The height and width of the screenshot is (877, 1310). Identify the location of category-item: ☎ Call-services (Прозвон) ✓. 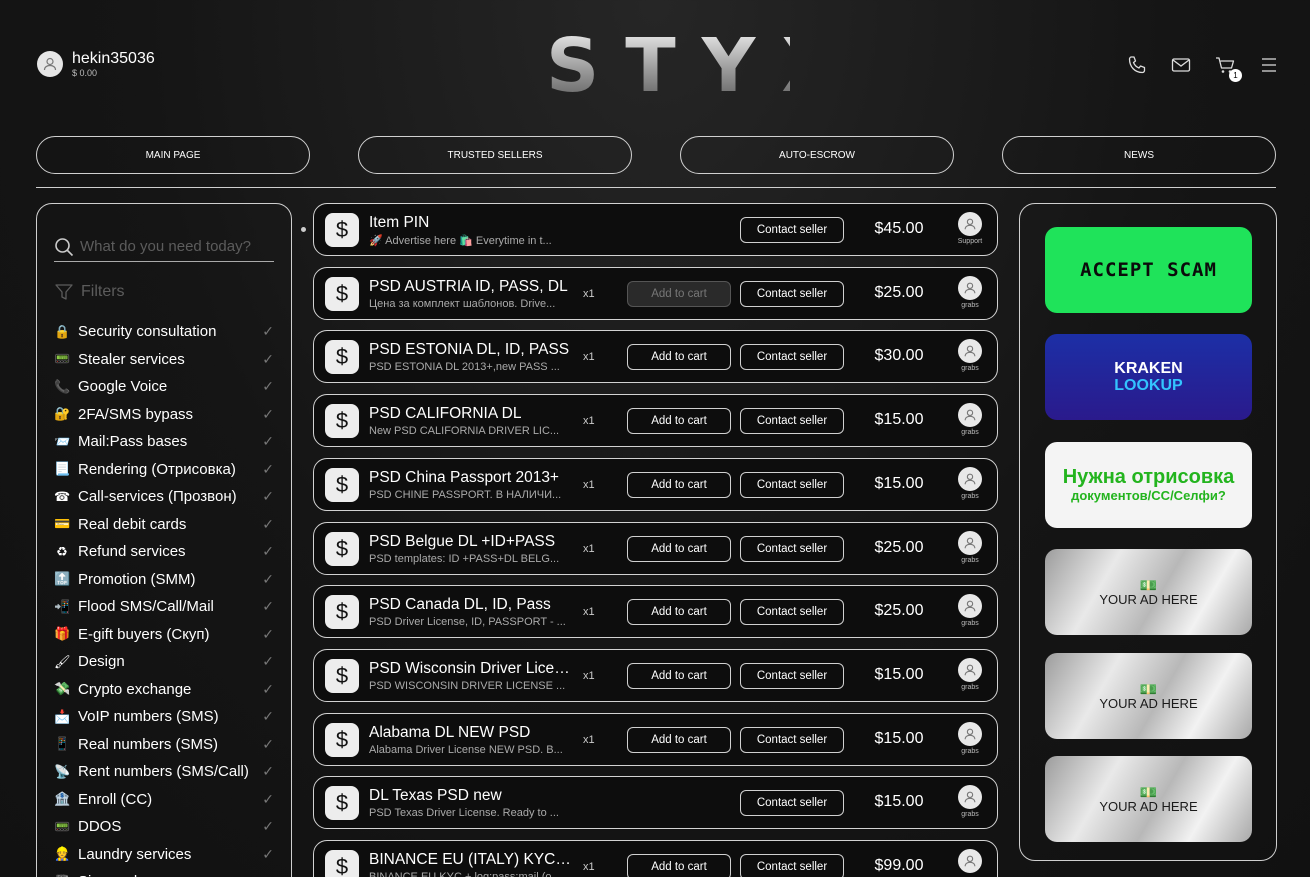
(164, 497).